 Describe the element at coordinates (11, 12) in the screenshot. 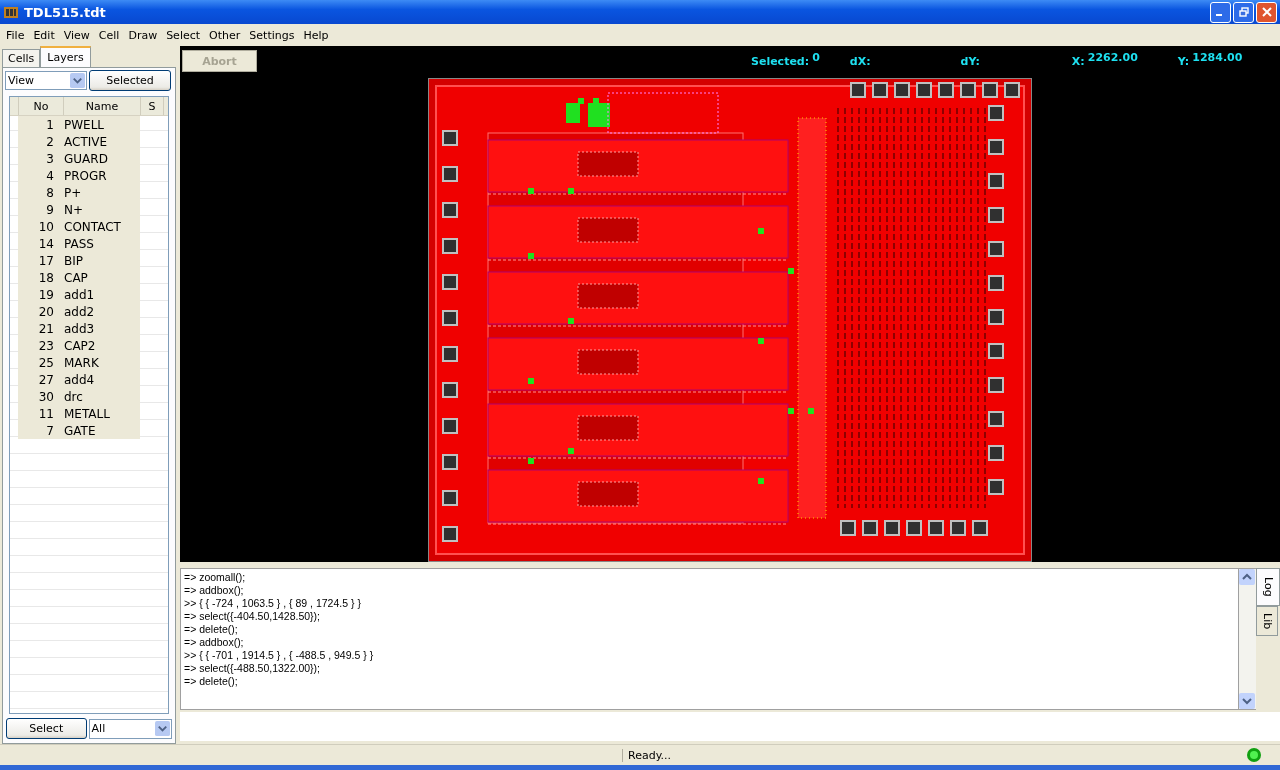

I see `app-icon` at that location.